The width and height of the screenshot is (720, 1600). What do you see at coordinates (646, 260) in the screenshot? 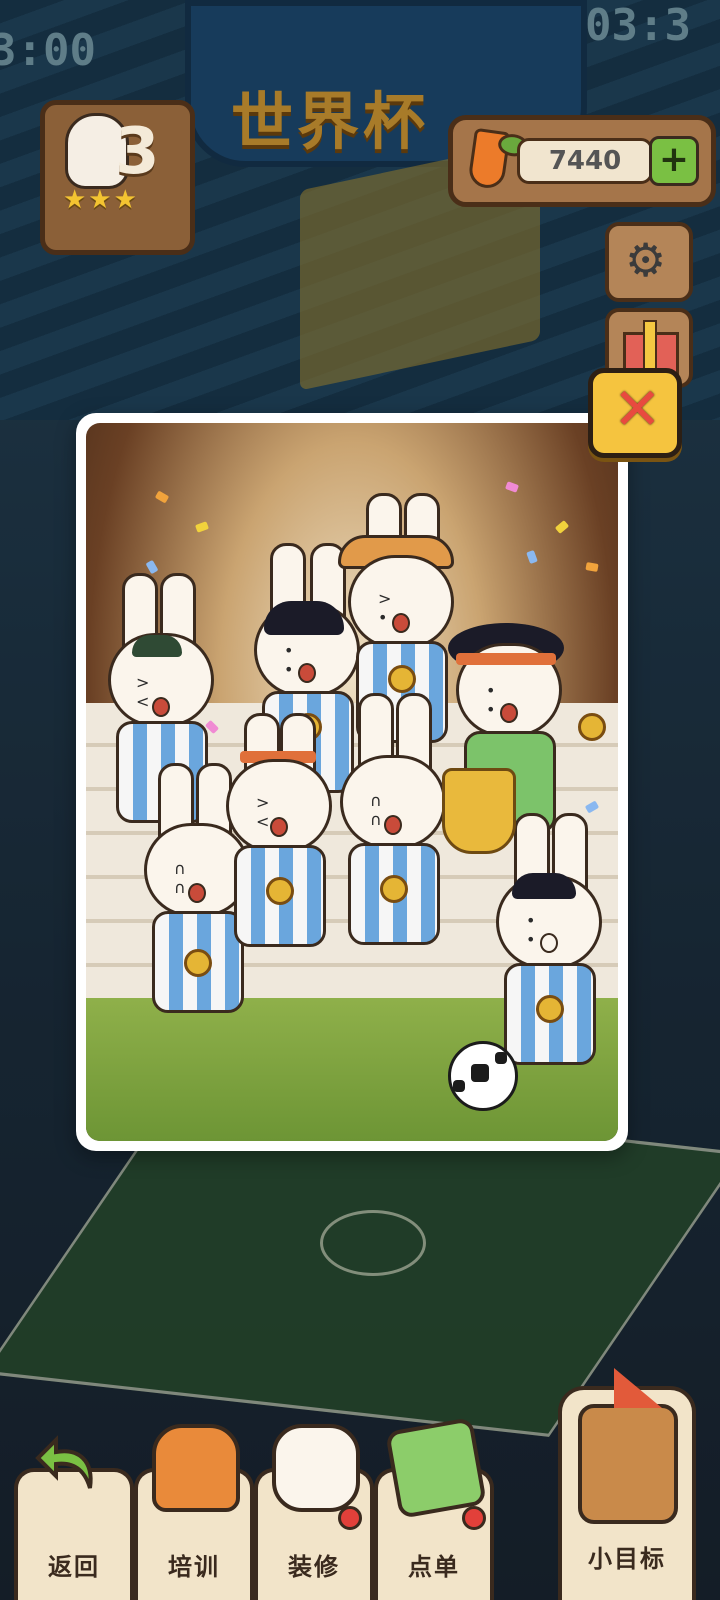
I see `gear-icon: ⚙` at bounding box center [646, 260].